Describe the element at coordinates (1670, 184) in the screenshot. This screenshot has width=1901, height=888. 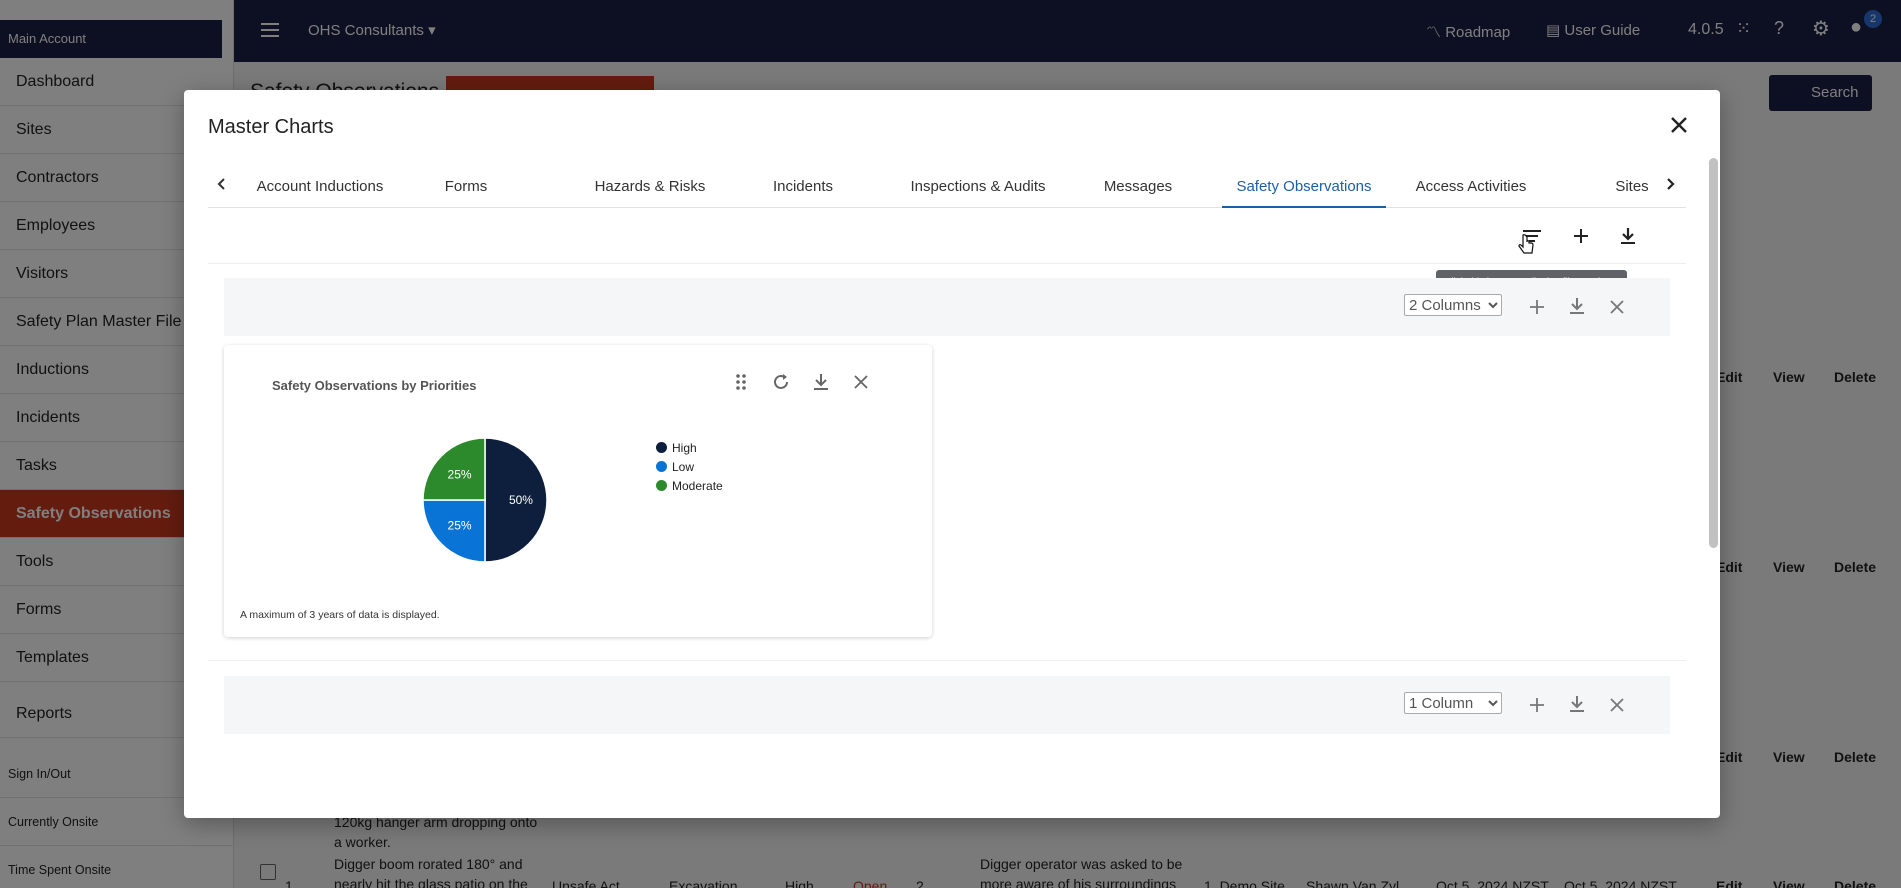
I see `chevron-right-icon` at that location.